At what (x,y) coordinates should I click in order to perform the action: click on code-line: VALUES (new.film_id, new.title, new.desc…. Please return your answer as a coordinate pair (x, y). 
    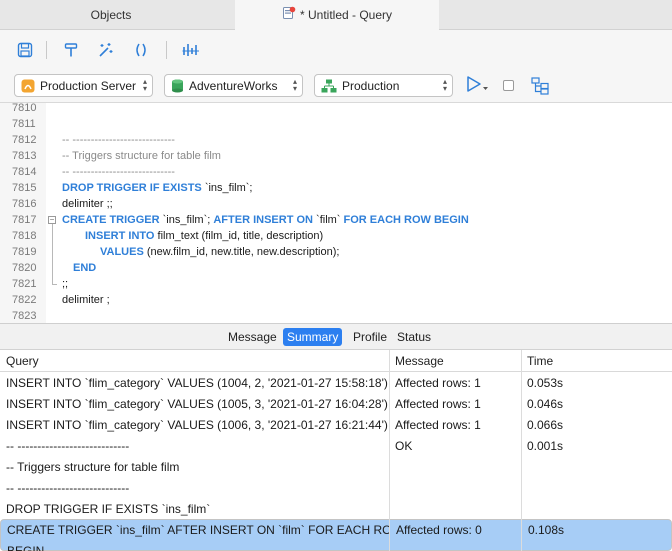
    Looking at the image, I should click on (219, 252).